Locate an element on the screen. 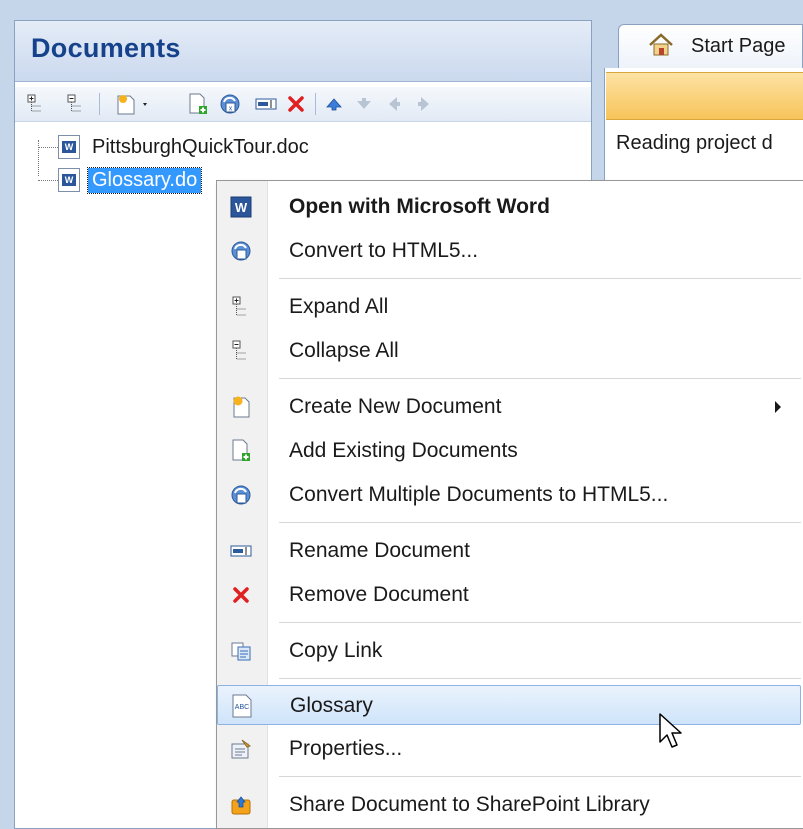 Image resolution: width=803 pixels, height=829 pixels. arrow-right-icon is located at coordinates (423, 104).